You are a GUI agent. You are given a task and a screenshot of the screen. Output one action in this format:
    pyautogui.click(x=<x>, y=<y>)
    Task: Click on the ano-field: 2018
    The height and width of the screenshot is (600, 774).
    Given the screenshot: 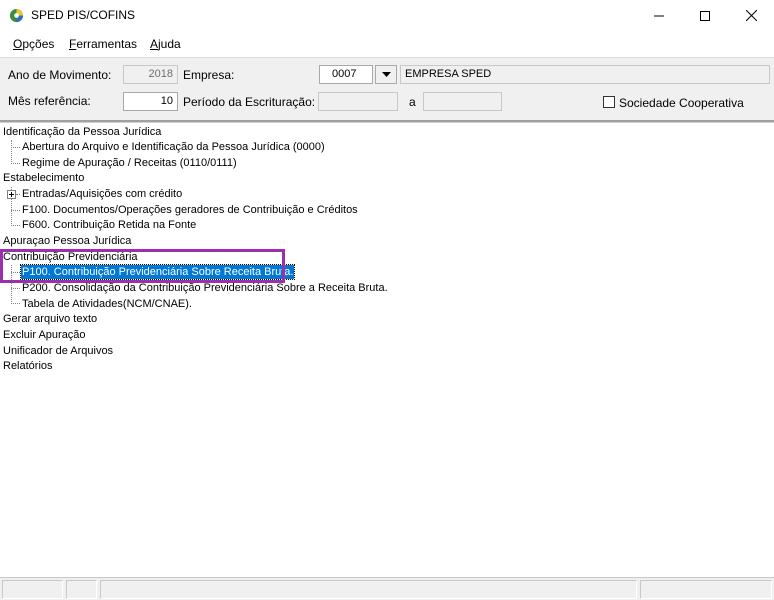 What is the action you would take?
    pyautogui.click(x=150, y=74)
    